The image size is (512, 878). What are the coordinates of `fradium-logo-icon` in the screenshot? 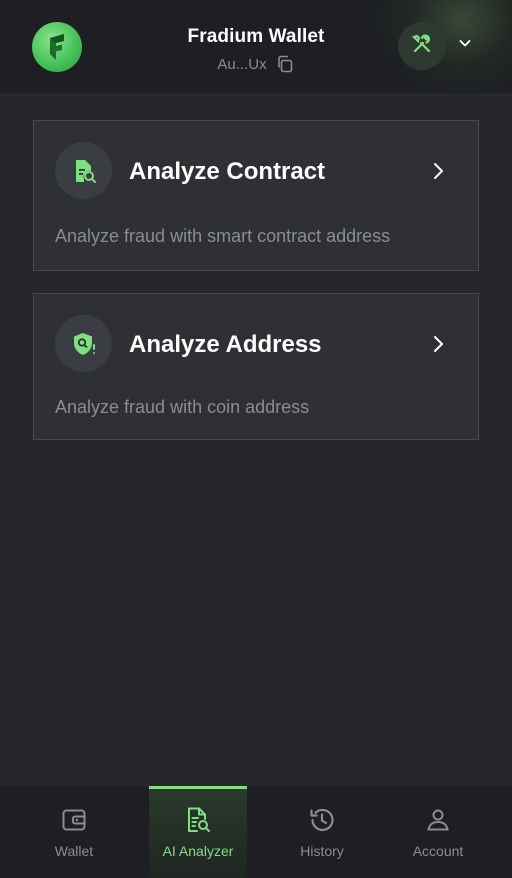 It's located at (57, 47).